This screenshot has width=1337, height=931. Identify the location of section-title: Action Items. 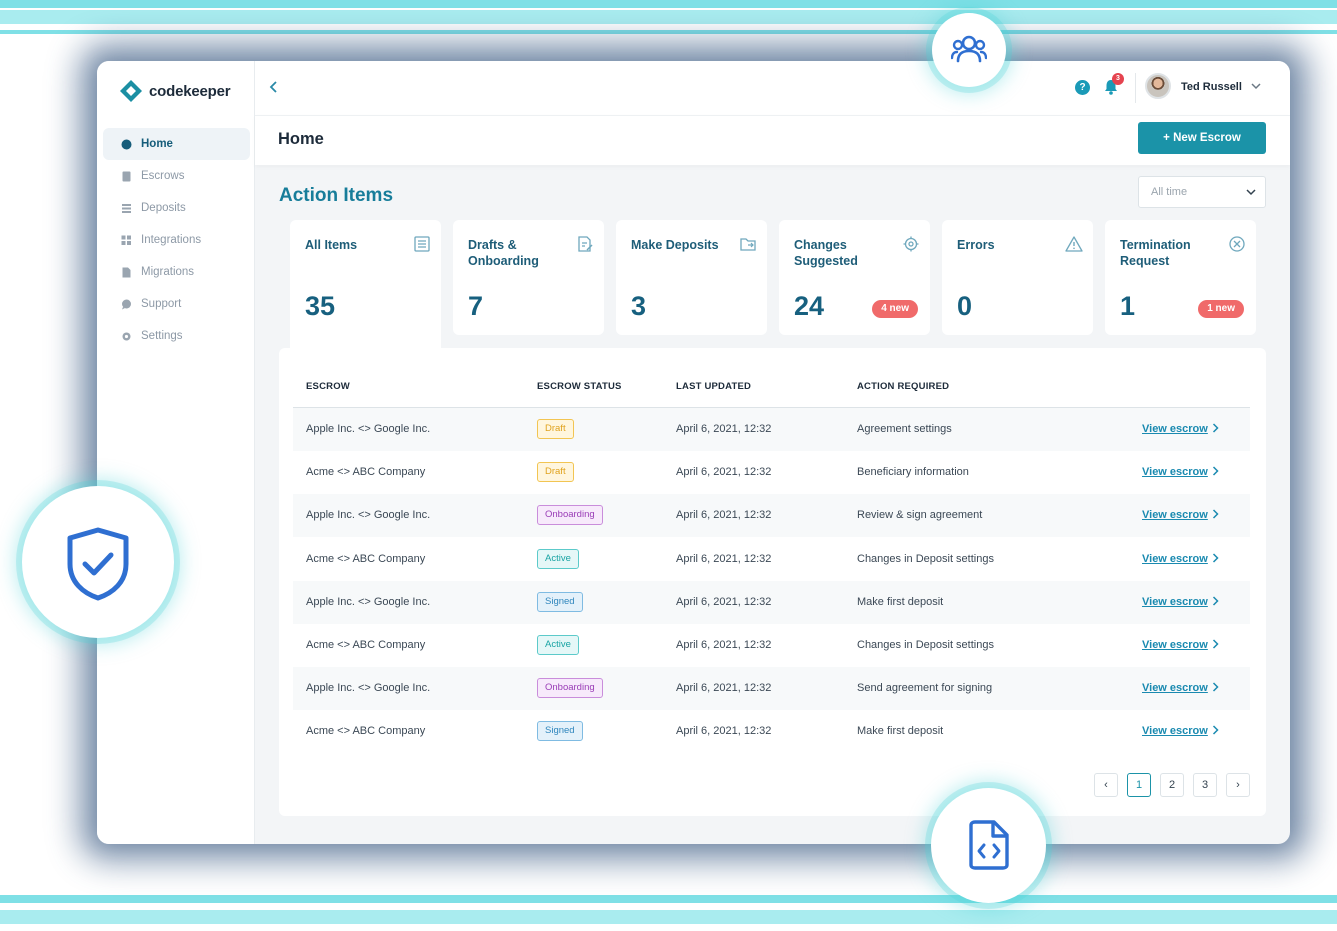
(336, 195).